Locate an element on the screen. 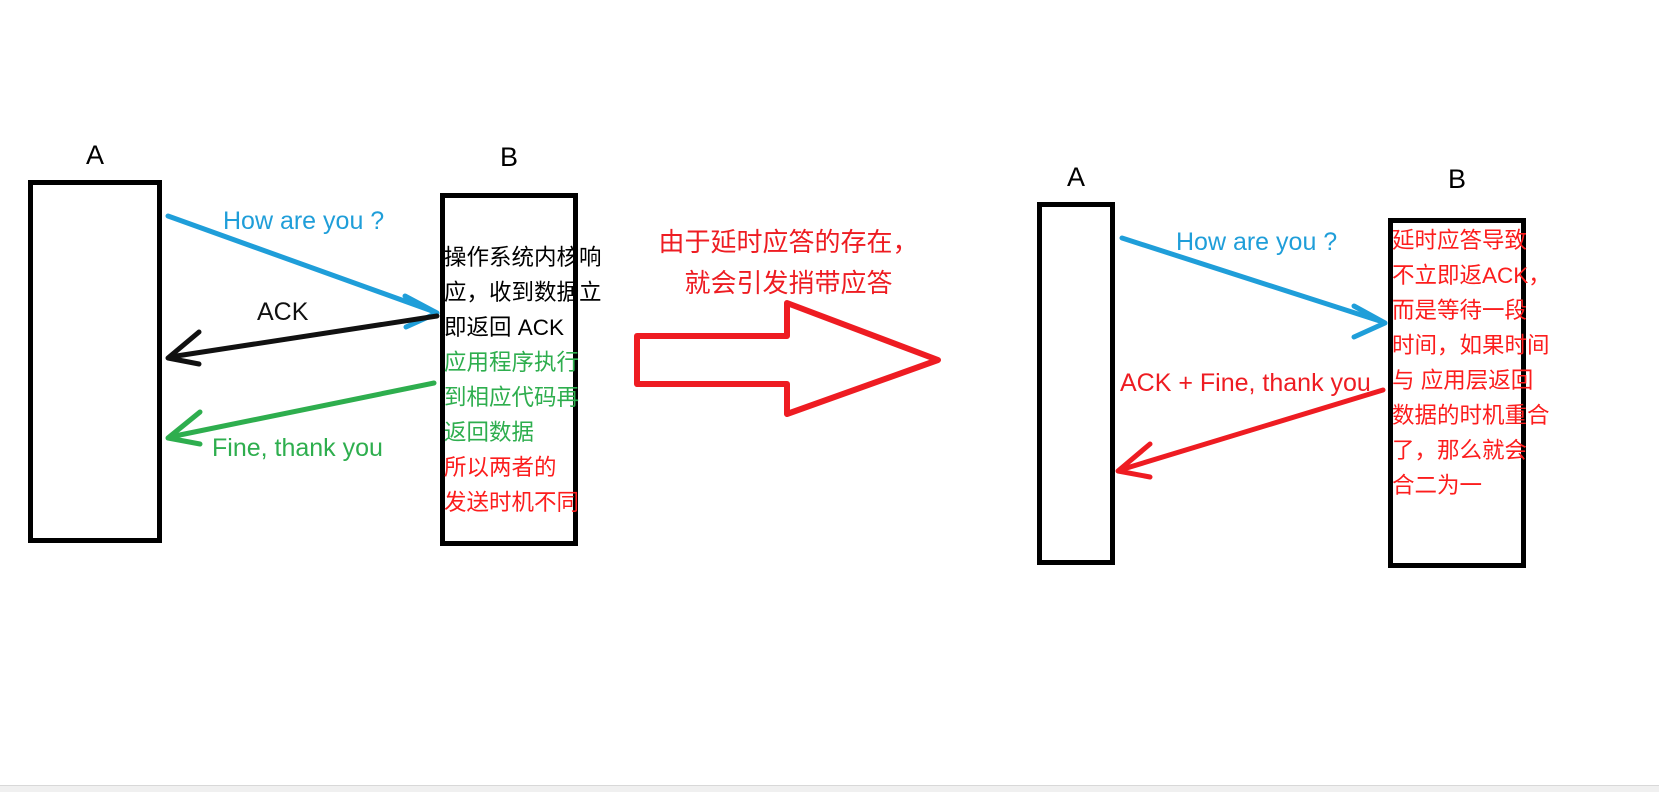 The image size is (1659, 792). right-red-arrow is located at coordinates (1250, 433).